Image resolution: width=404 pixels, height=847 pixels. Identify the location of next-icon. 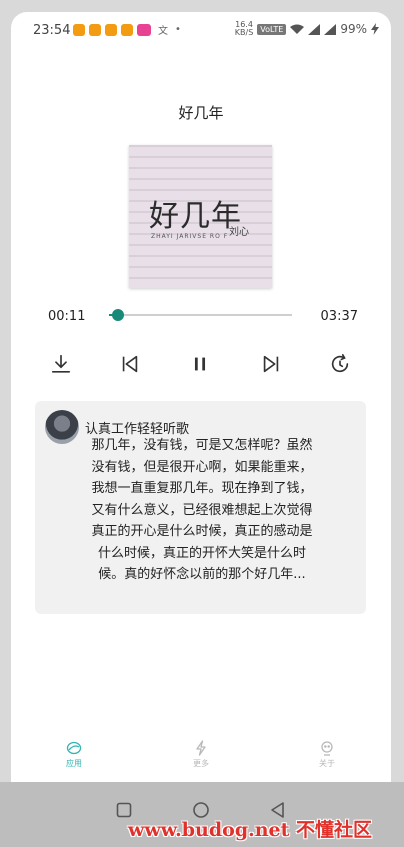
(271, 364).